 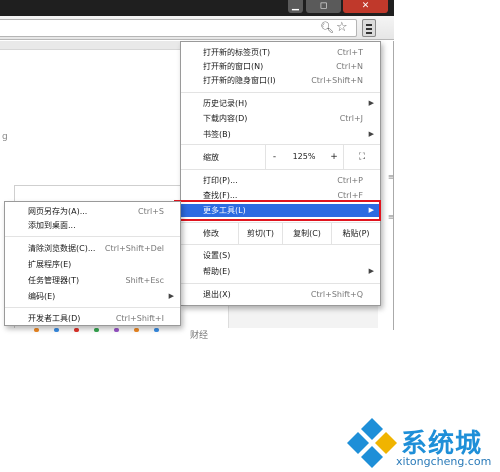 I want to click on page-icon-row, so click(x=109, y=330).